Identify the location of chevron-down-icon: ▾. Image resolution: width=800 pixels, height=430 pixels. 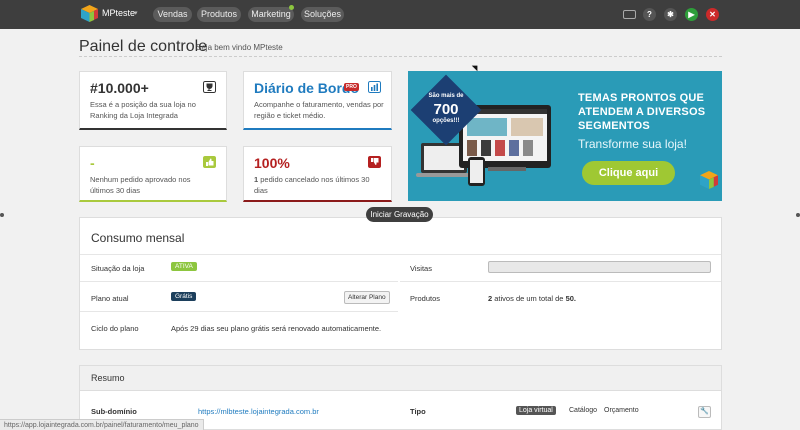
(136, 13).